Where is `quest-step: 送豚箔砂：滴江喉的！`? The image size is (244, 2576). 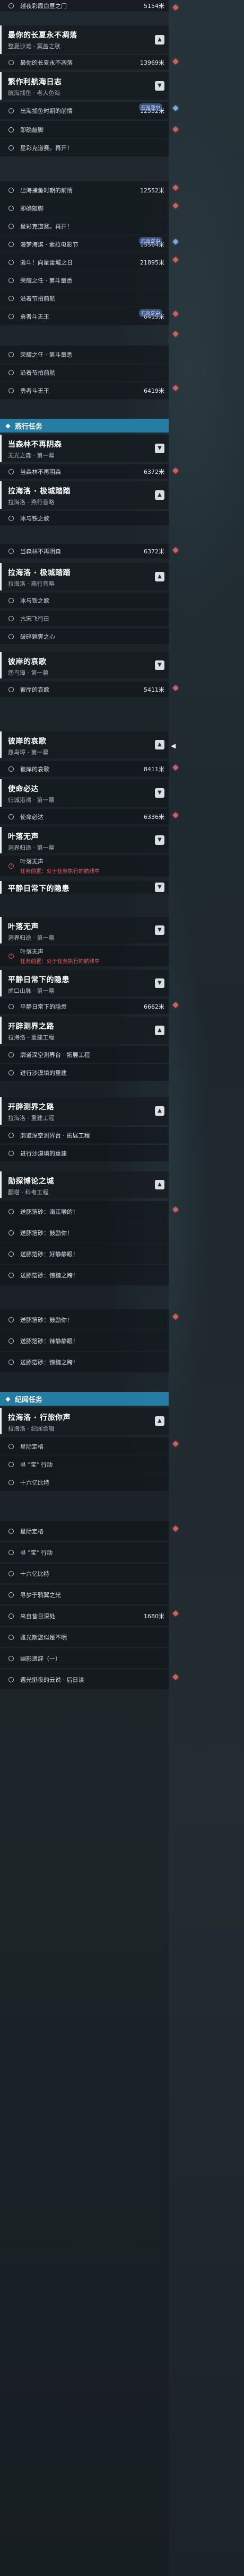
quest-step: 送豚箔砂：滴江喉的！ is located at coordinates (84, 1211).